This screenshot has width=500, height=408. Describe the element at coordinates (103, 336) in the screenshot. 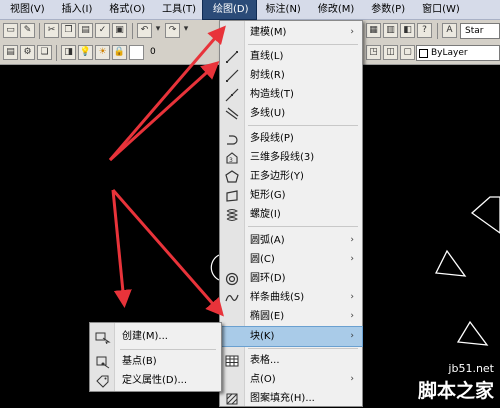

I see `create-block-icon` at that location.